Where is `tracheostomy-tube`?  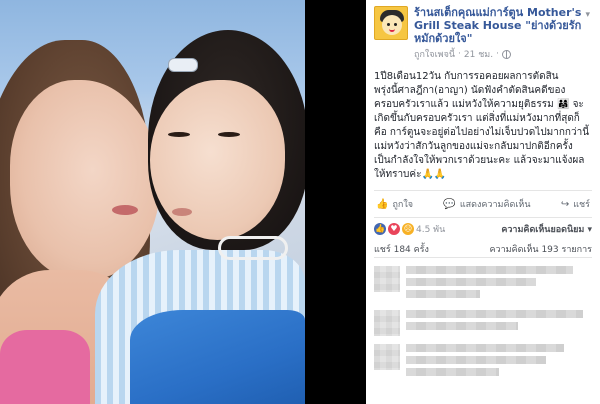
tracheostomy-tube is located at coordinates (253, 248).